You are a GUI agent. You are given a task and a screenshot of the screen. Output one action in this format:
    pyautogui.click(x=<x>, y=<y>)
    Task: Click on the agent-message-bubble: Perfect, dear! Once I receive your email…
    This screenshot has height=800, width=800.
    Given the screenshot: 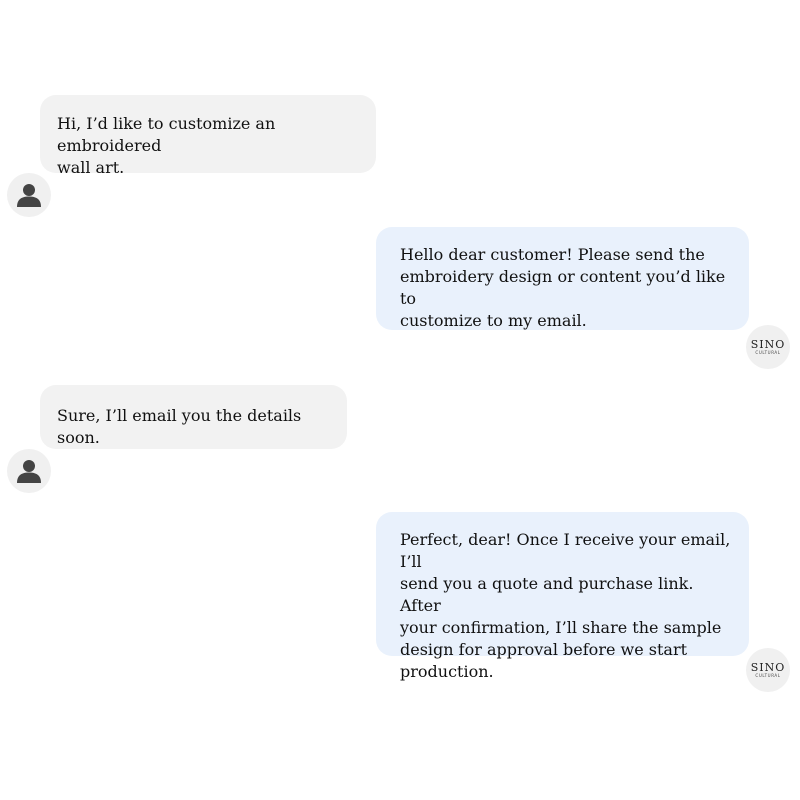 What is the action you would take?
    pyautogui.click(x=562, y=596)
    